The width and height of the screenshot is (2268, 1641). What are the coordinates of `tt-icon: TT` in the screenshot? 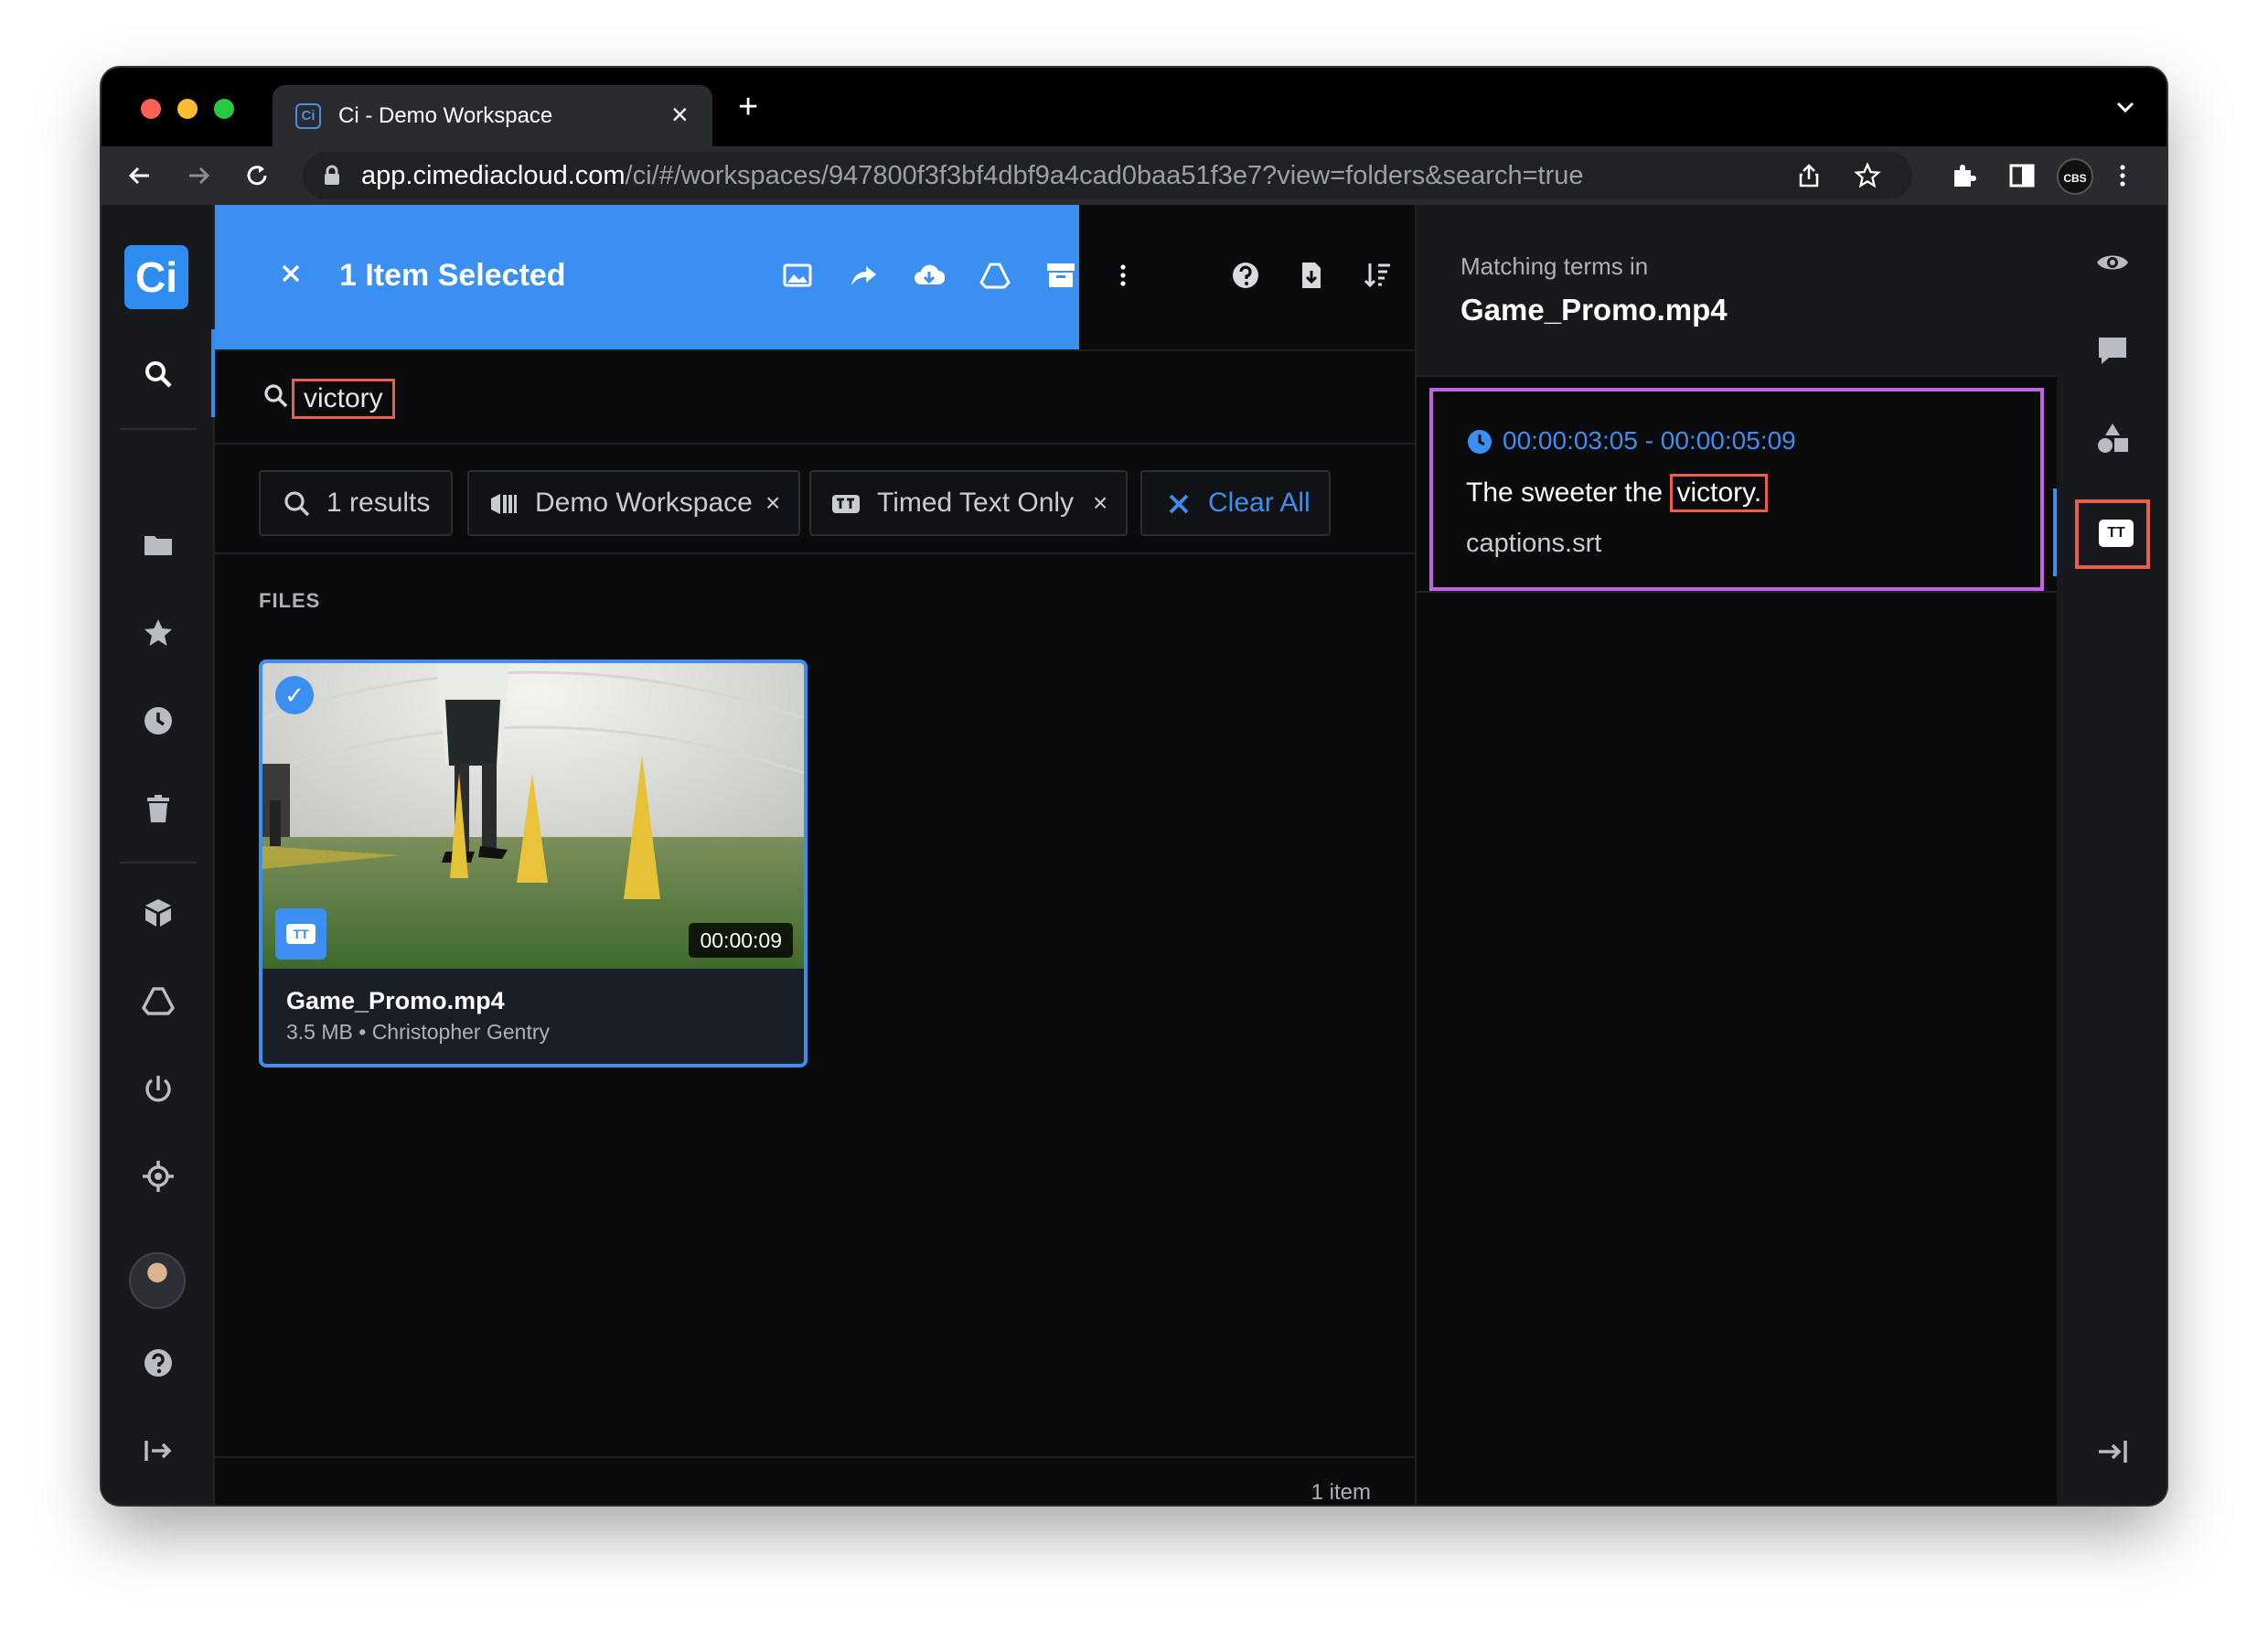 It's located at (2116, 533).